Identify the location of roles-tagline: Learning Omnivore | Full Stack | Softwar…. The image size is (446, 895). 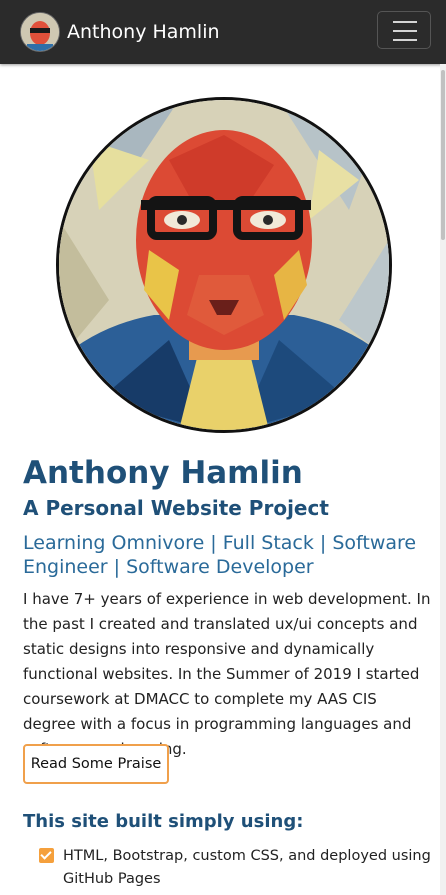
(220, 555).